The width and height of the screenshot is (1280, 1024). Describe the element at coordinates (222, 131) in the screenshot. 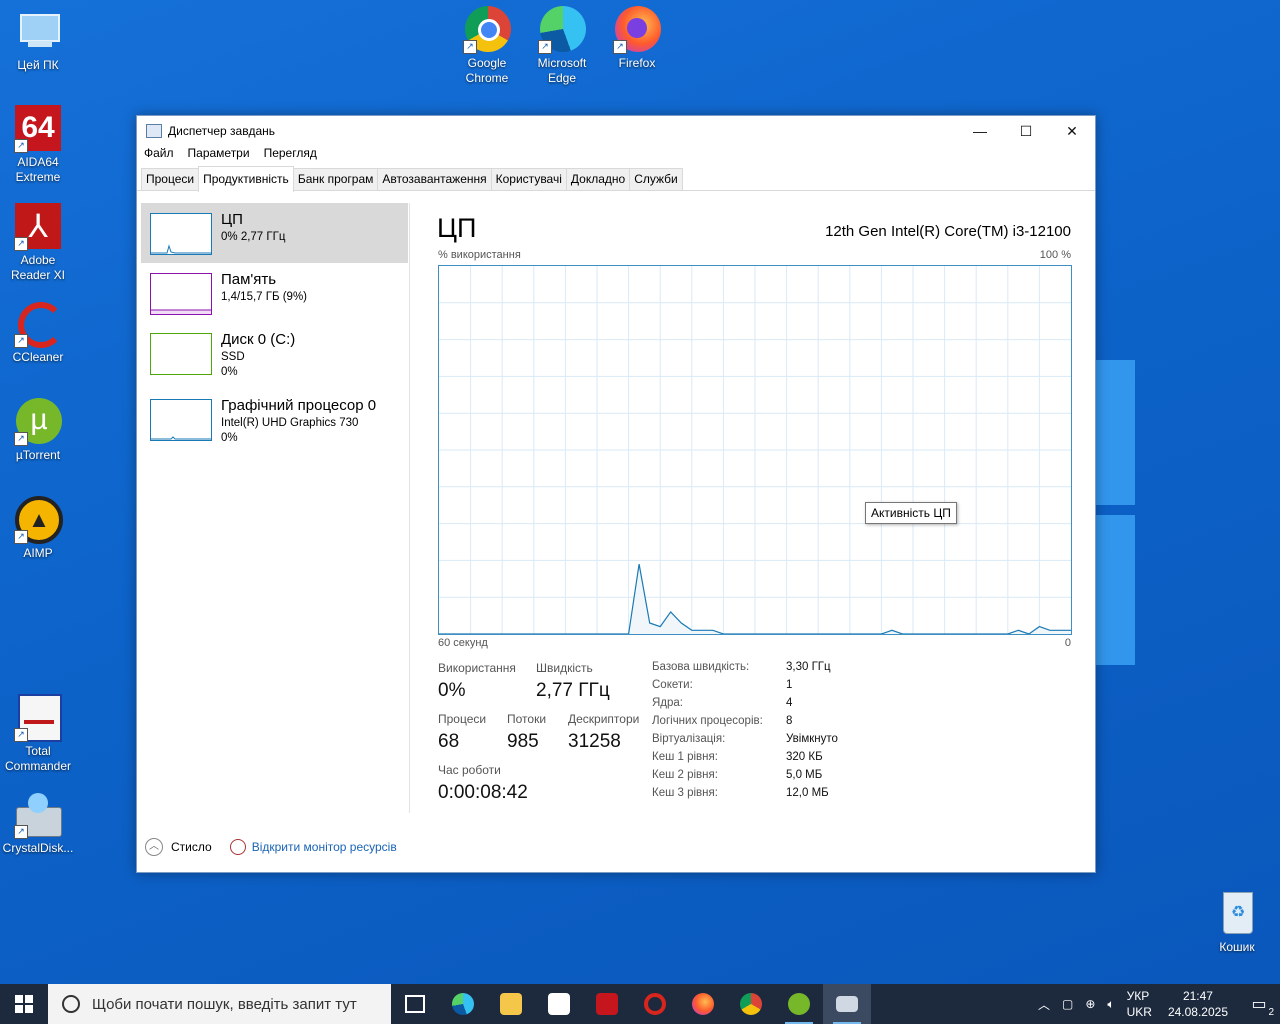

I see `window-title: Диспетчер завдань` at that location.